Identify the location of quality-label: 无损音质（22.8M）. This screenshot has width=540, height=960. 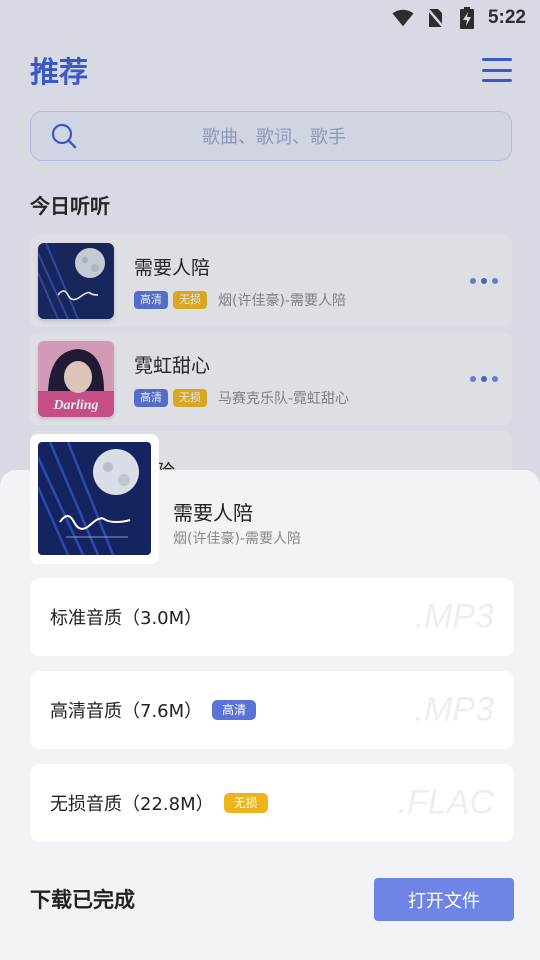
(132, 804).